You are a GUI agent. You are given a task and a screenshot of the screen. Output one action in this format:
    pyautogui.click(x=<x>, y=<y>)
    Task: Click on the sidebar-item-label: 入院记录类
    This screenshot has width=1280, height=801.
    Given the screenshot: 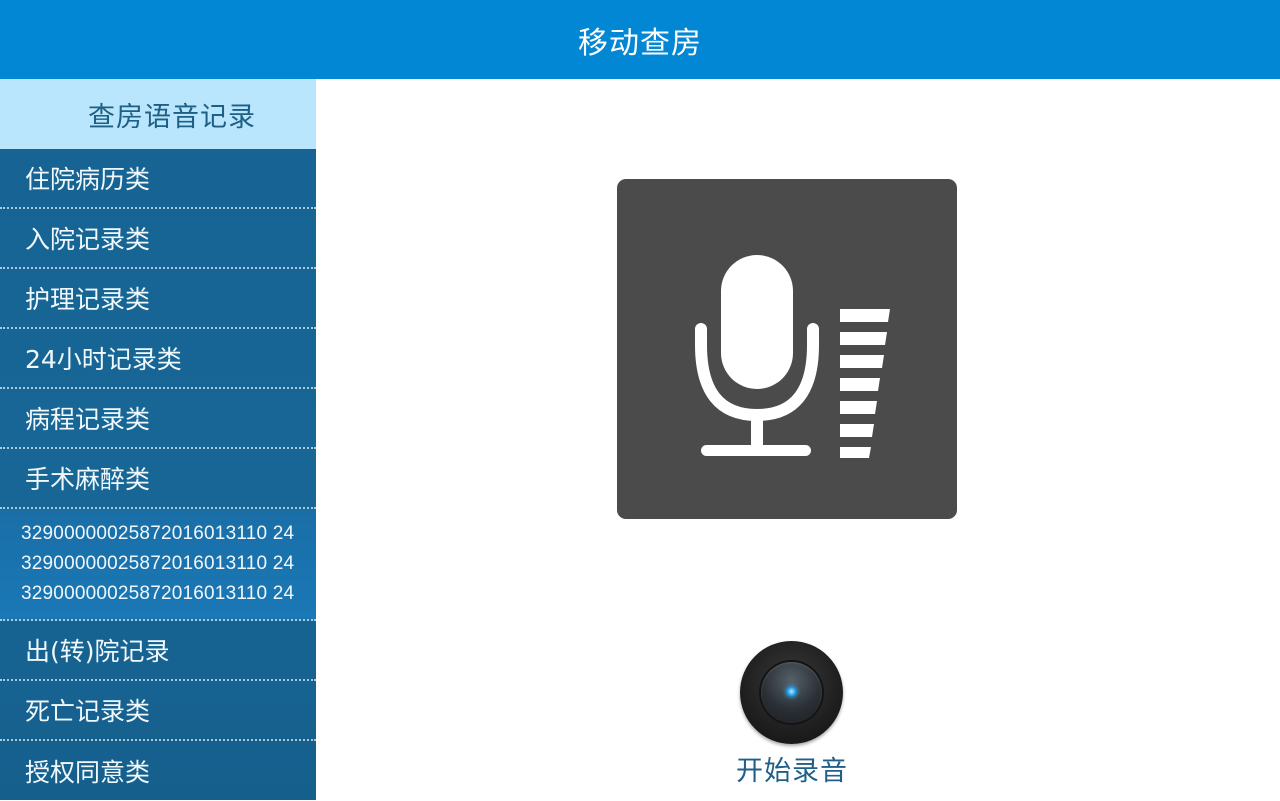 What is the action you would take?
    pyautogui.click(x=88, y=239)
    